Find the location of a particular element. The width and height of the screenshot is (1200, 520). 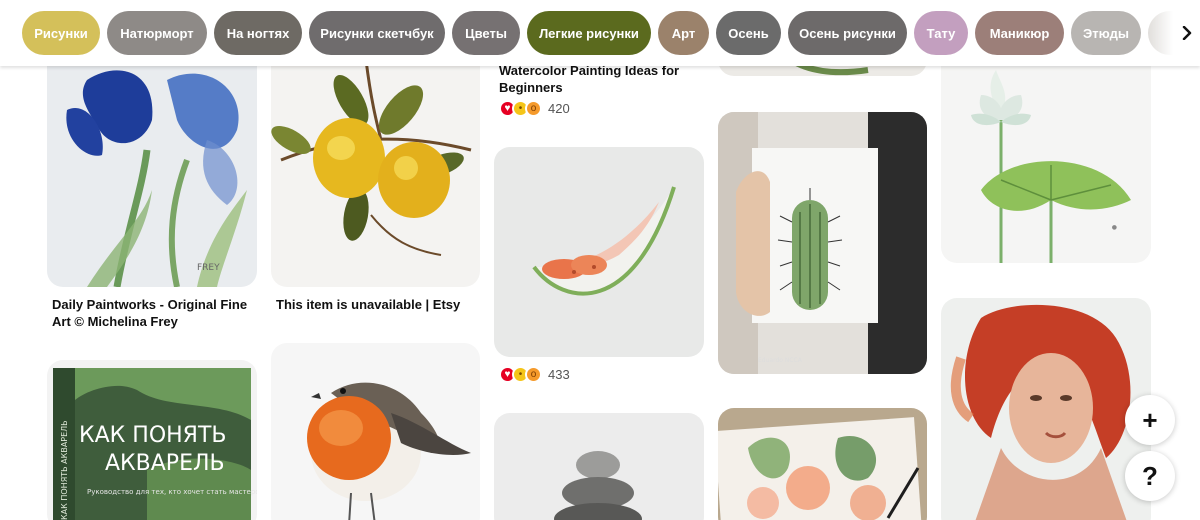

pin-image-lotus: ● is located at coordinates (1046, 151).